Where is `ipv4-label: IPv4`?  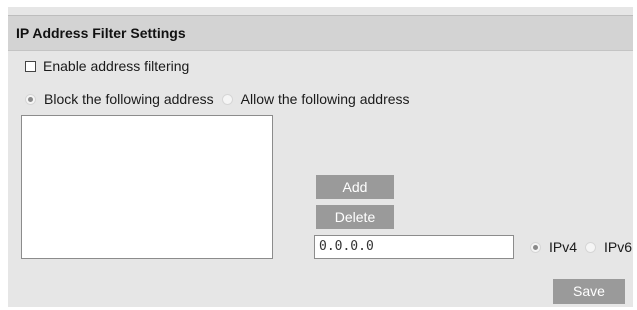
ipv4-label: IPv4 is located at coordinates (563, 247).